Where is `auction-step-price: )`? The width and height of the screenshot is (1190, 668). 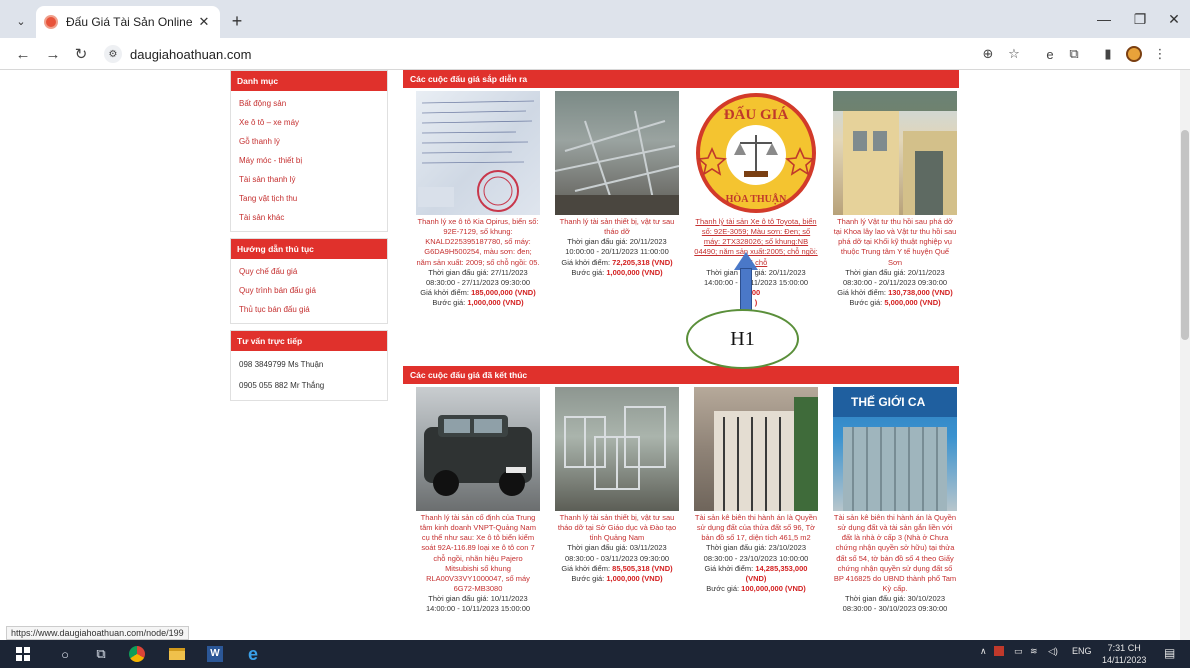
auction-step-price: ) is located at coordinates (756, 302).